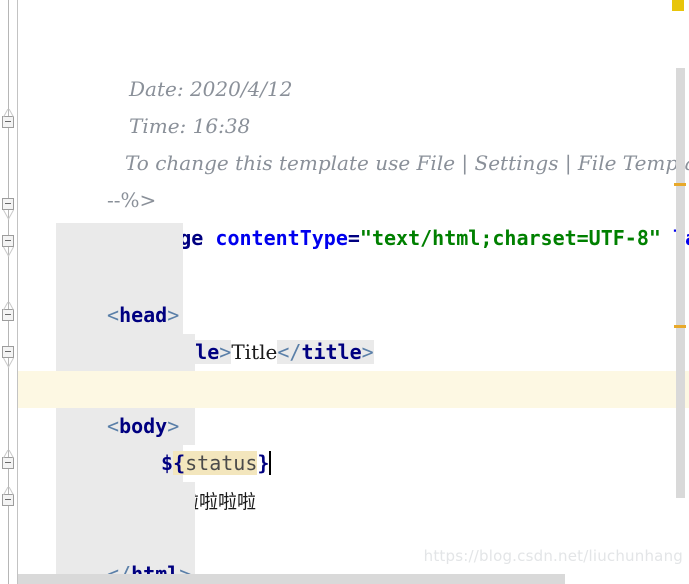  What do you see at coordinates (680, 184) in the screenshot?
I see `warning-marker-directive` at bounding box center [680, 184].